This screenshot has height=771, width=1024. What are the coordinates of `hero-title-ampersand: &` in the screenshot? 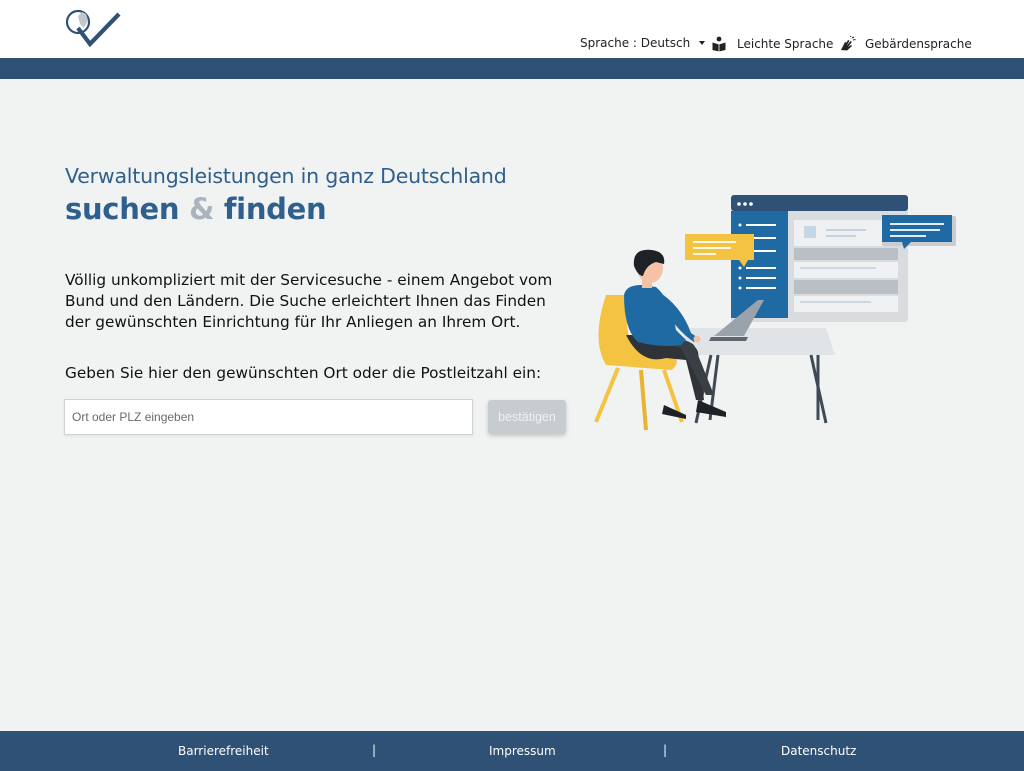 It's located at (202, 209).